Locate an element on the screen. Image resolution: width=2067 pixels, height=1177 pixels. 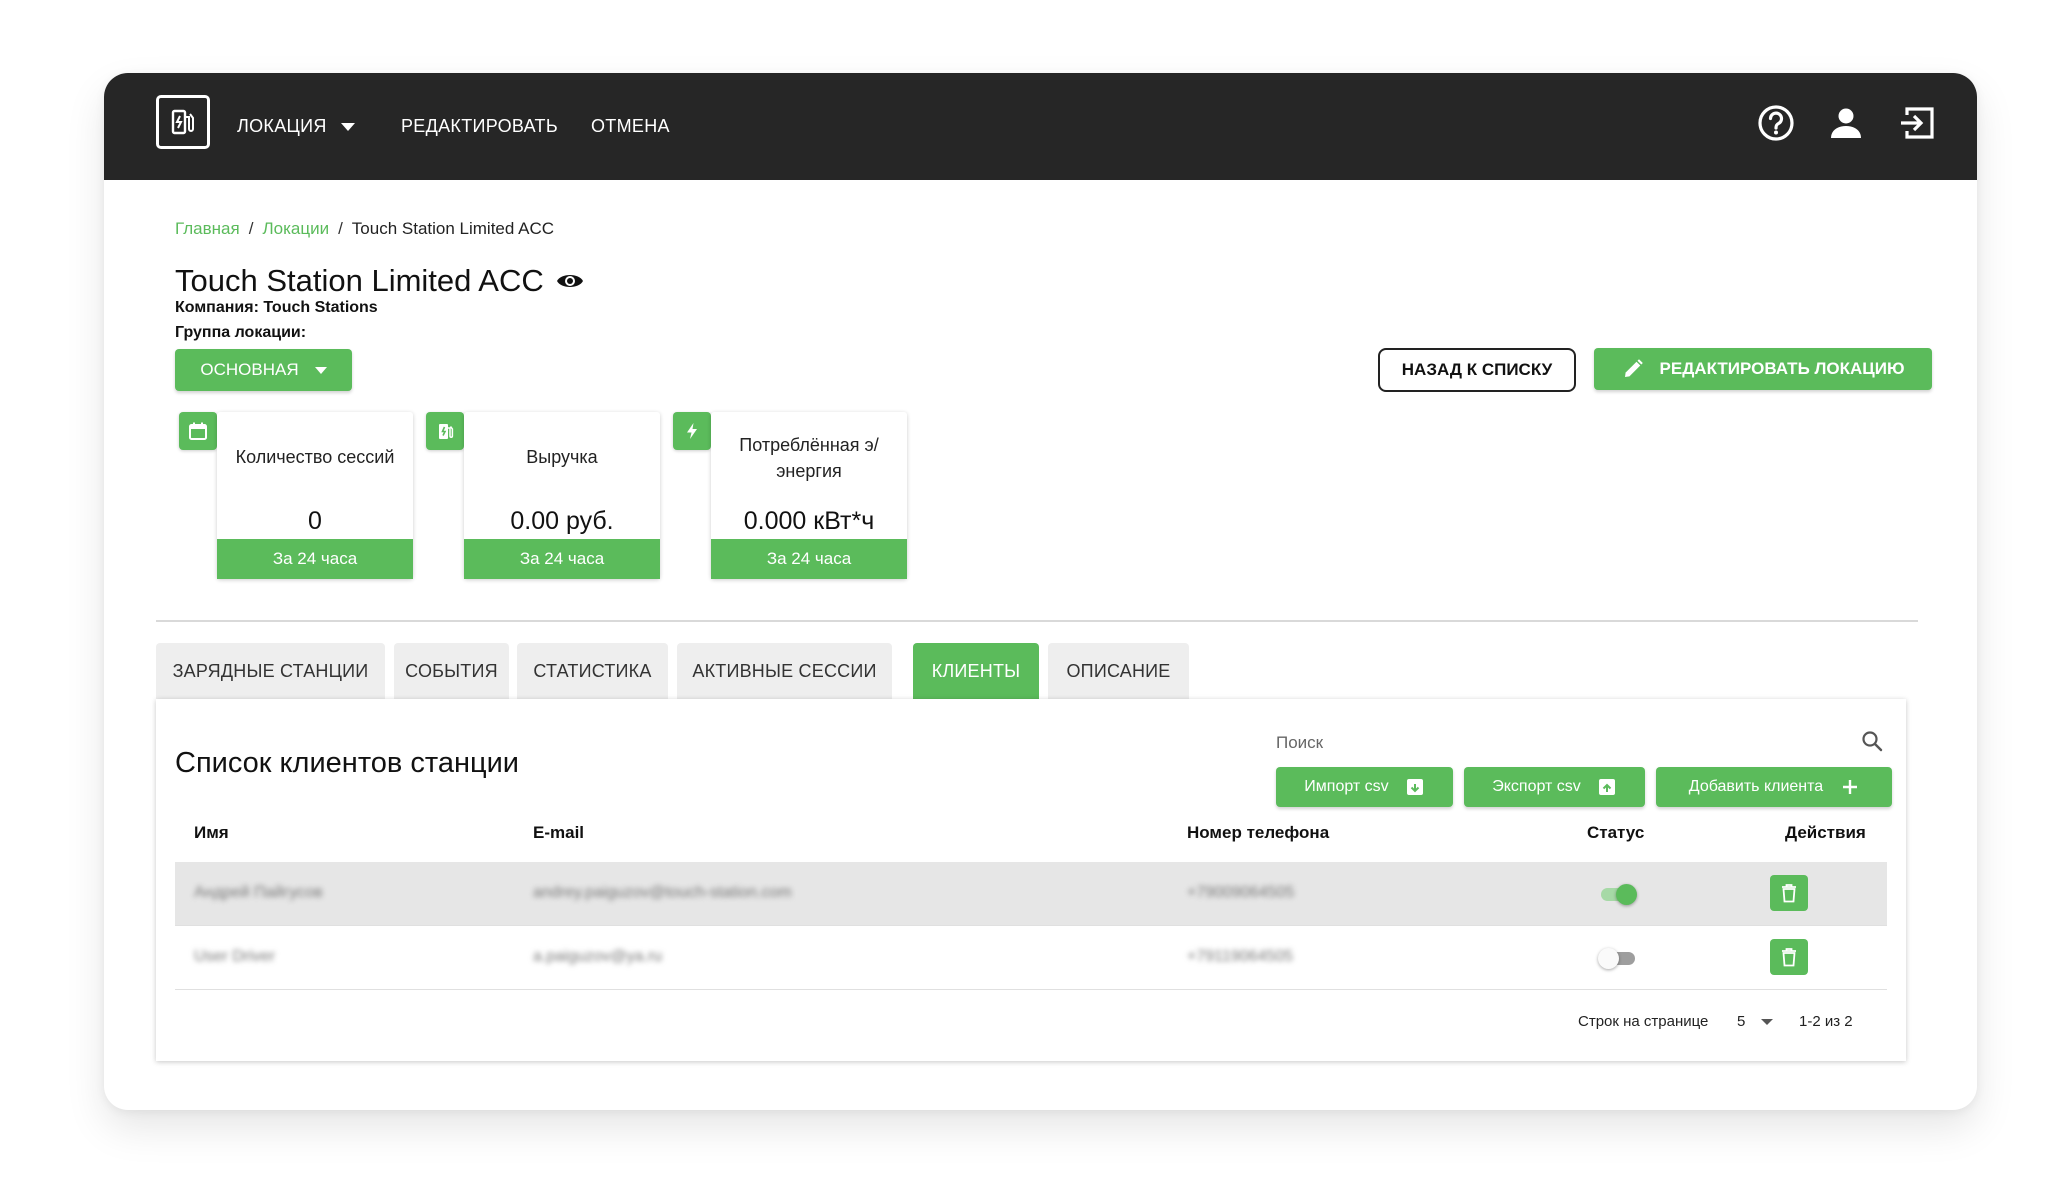
location-group-value: ОСНОВНАЯ is located at coordinates (249, 369).